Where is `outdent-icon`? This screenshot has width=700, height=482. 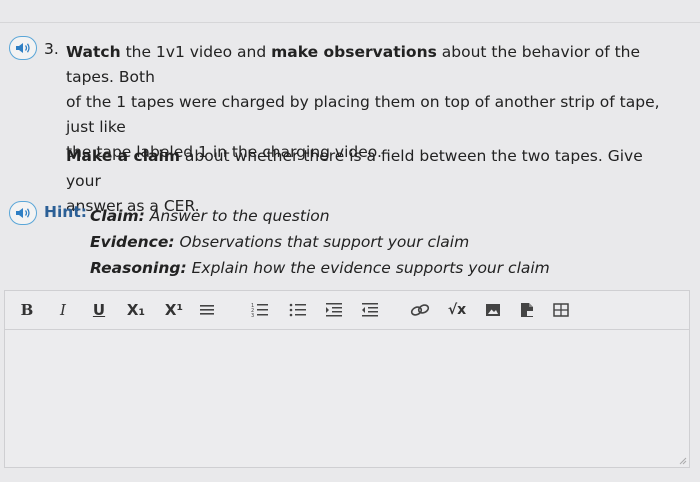
outdent-icon is located at coordinates (370, 310).